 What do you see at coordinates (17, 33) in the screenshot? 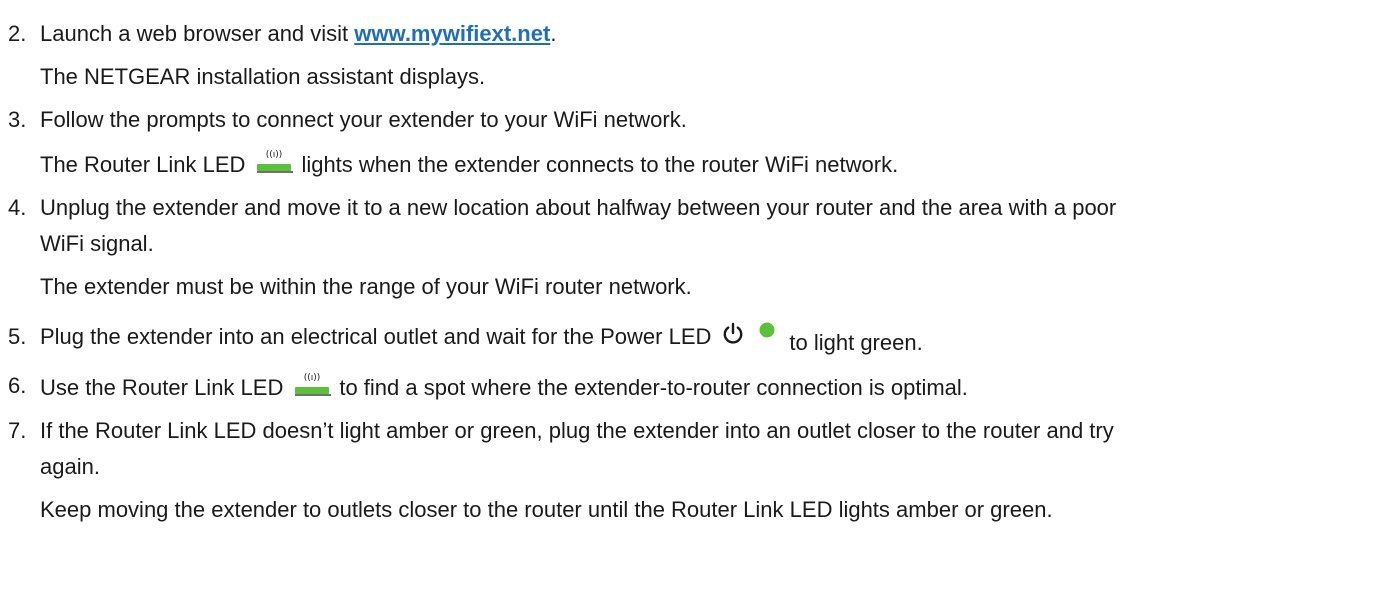
I see `step-number: 2.` at bounding box center [17, 33].